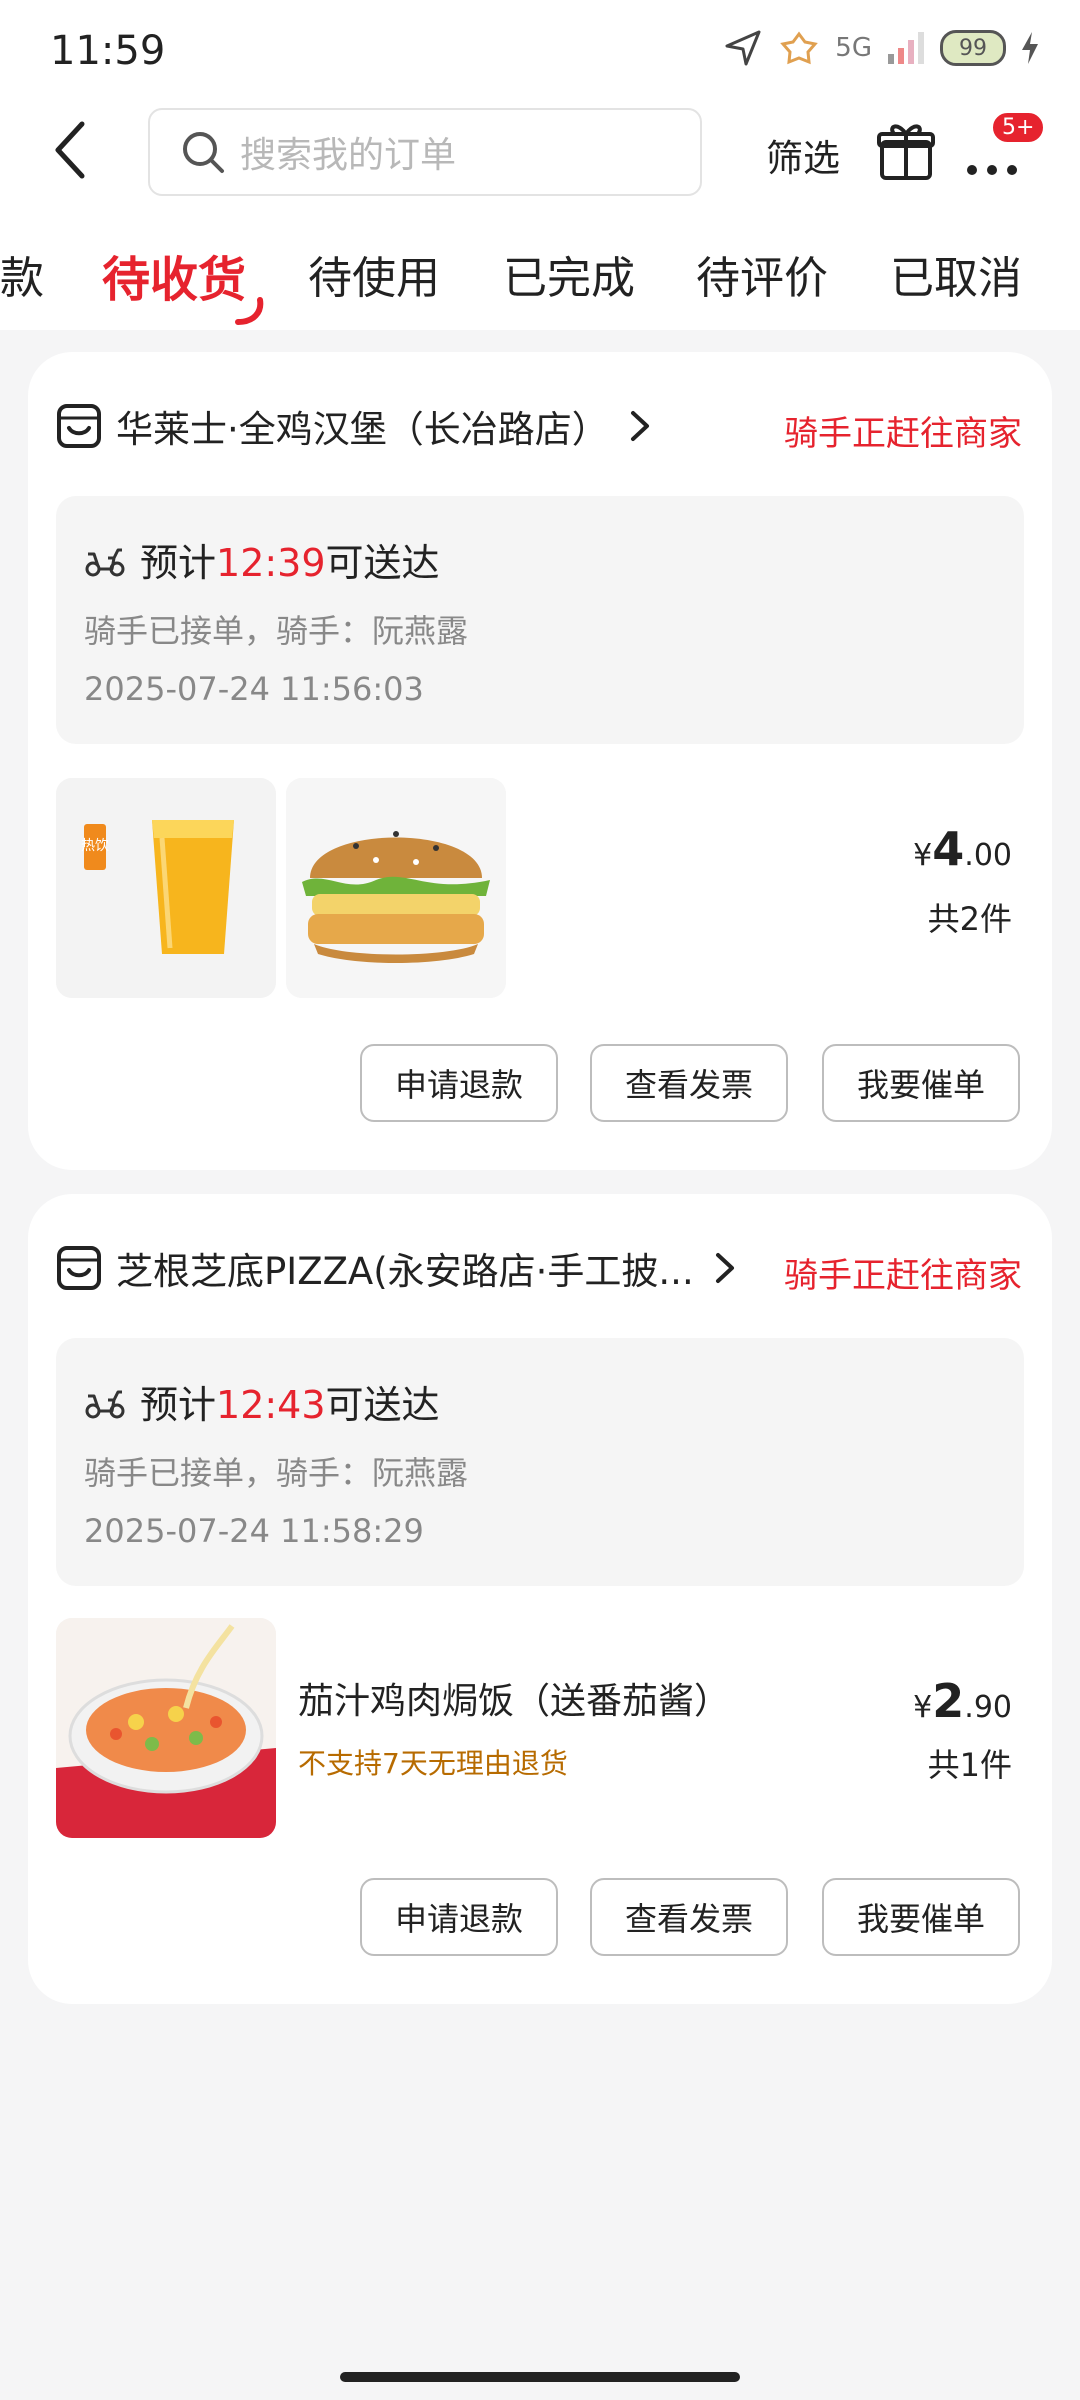  Describe the element at coordinates (540, 2377) in the screenshot. I see `home-indicator` at that location.